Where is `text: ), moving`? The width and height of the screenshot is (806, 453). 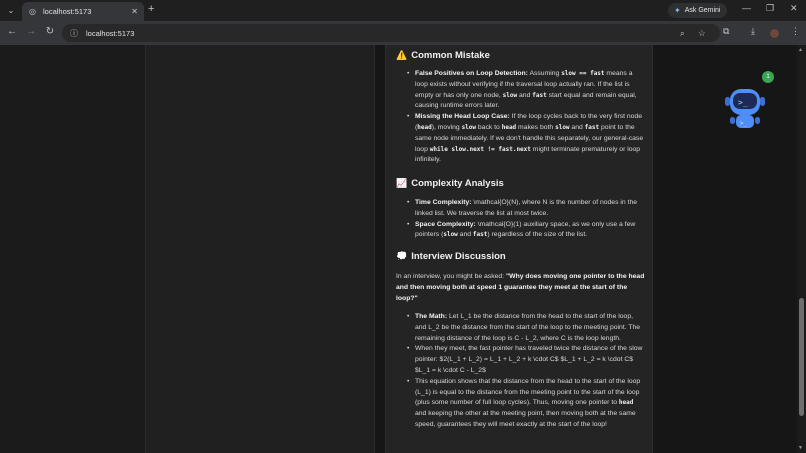 text: ), moving is located at coordinates (446, 127).